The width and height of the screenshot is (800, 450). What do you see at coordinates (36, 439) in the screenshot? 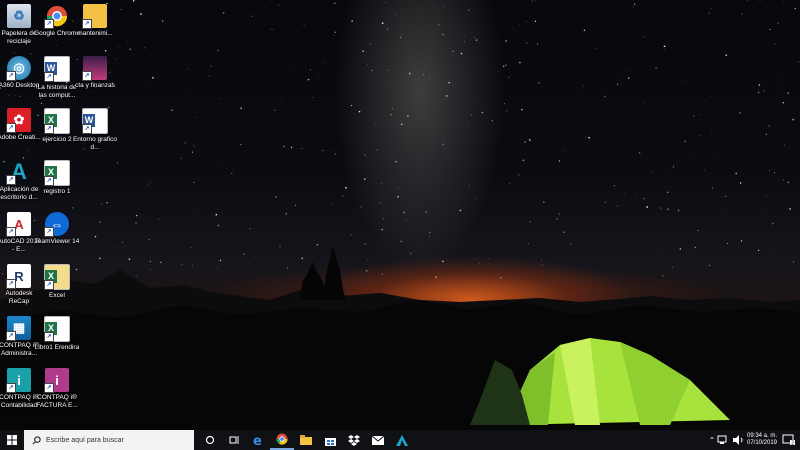
I see `search-icon` at bounding box center [36, 439].